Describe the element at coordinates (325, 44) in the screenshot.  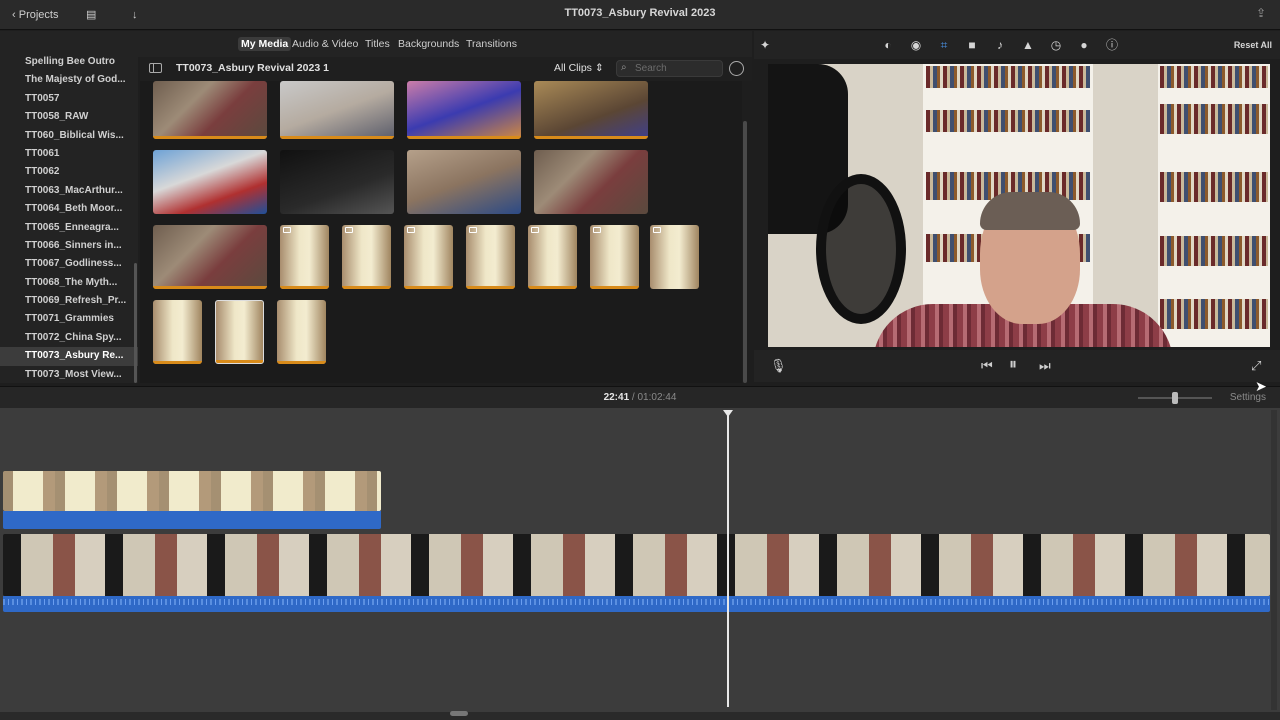
I see `tab-audio-video: Audio & Video` at that location.